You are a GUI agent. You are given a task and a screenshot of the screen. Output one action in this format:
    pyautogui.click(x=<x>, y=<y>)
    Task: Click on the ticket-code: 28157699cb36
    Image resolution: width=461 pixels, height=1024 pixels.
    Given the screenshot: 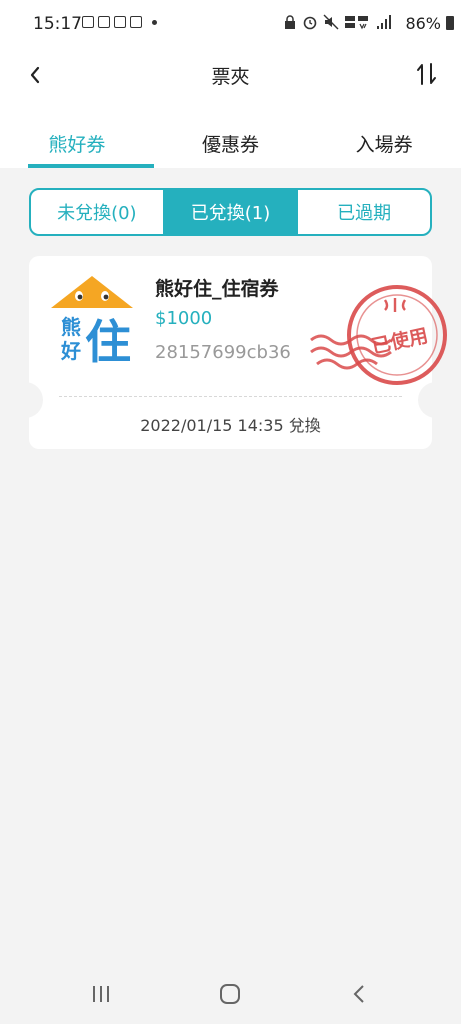 What is the action you would take?
    pyautogui.click(x=223, y=352)
    